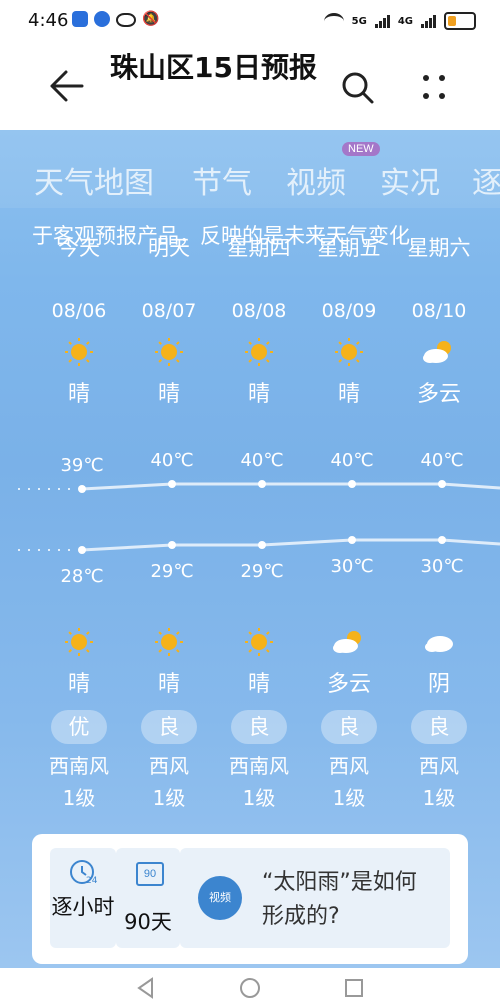 The width and height of the screenshot is (500, 1006). I want to click on search-button, so click(358, 88).